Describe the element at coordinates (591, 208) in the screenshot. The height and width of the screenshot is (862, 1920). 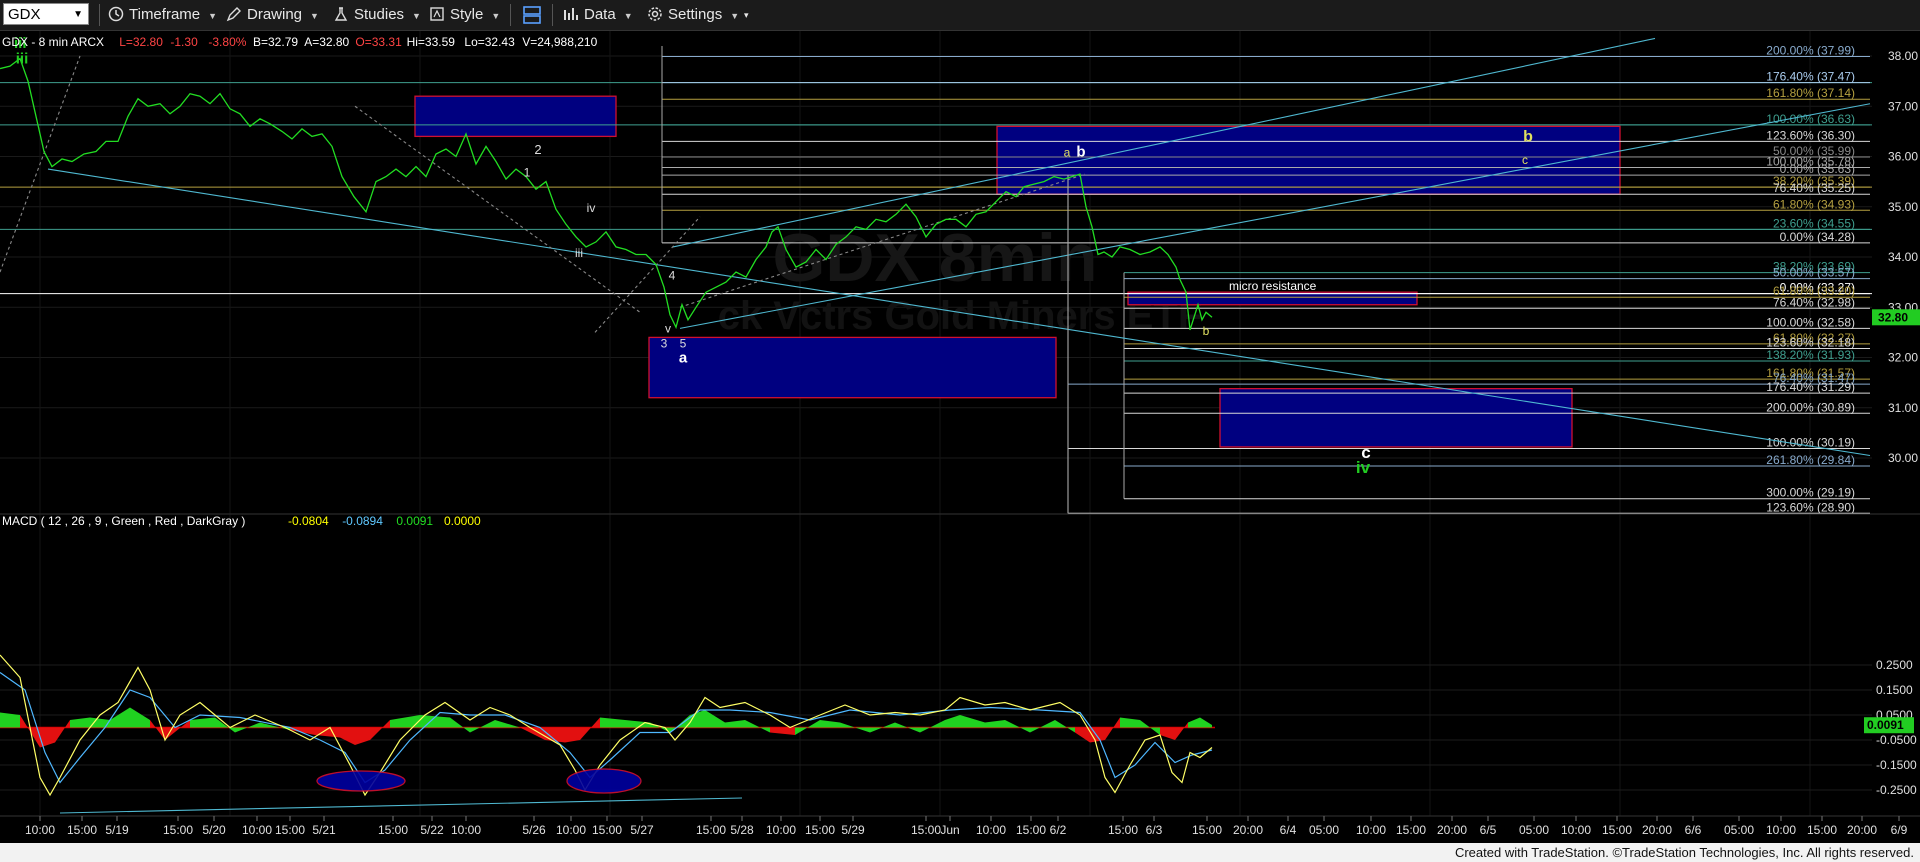
I see `wave-label: iv` at that location.